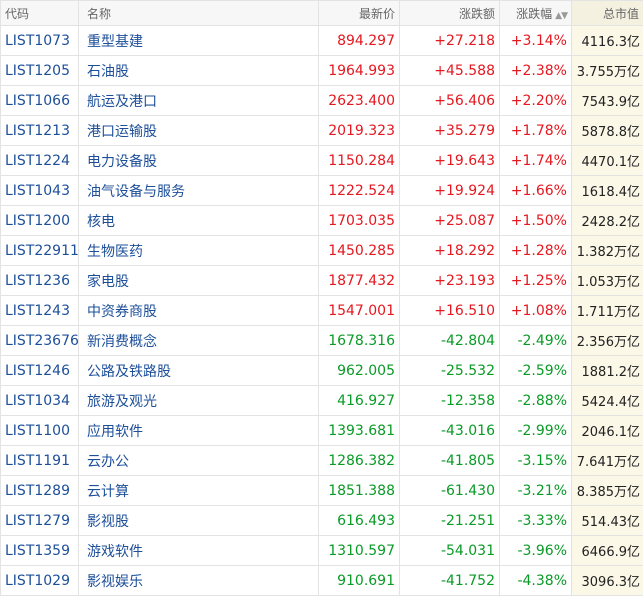  What do you see at coordinates (199, 581) in the screenshot?
I see `cell-name: 影视娱乐` at bounding box center [199, 581].